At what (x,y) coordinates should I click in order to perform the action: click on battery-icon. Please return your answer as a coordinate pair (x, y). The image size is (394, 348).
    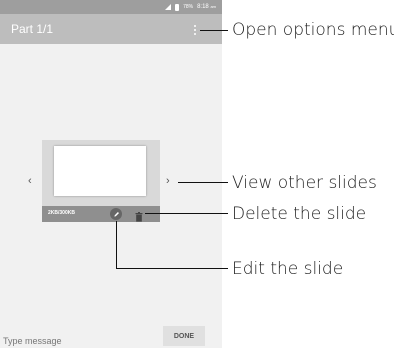
    Looking at the image, I should click on (177, 7).